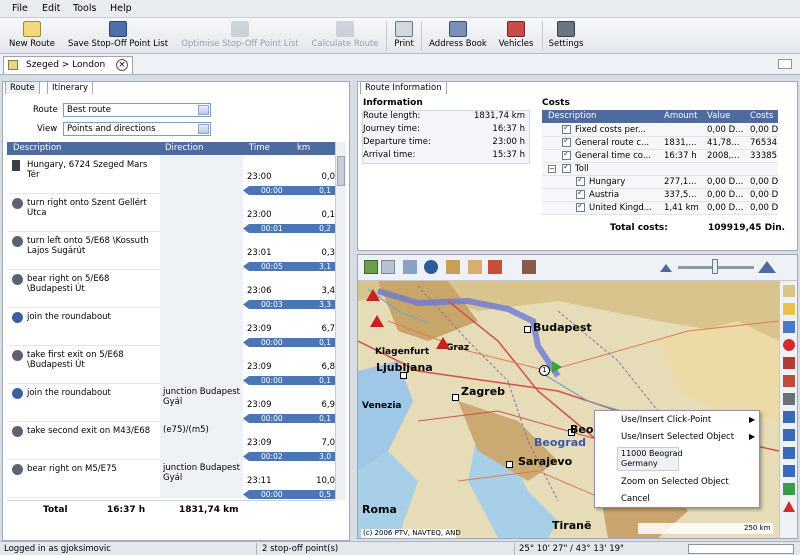 The image size is (800, 555). I want to click on view-select: Points and directions, so click(137, 129).